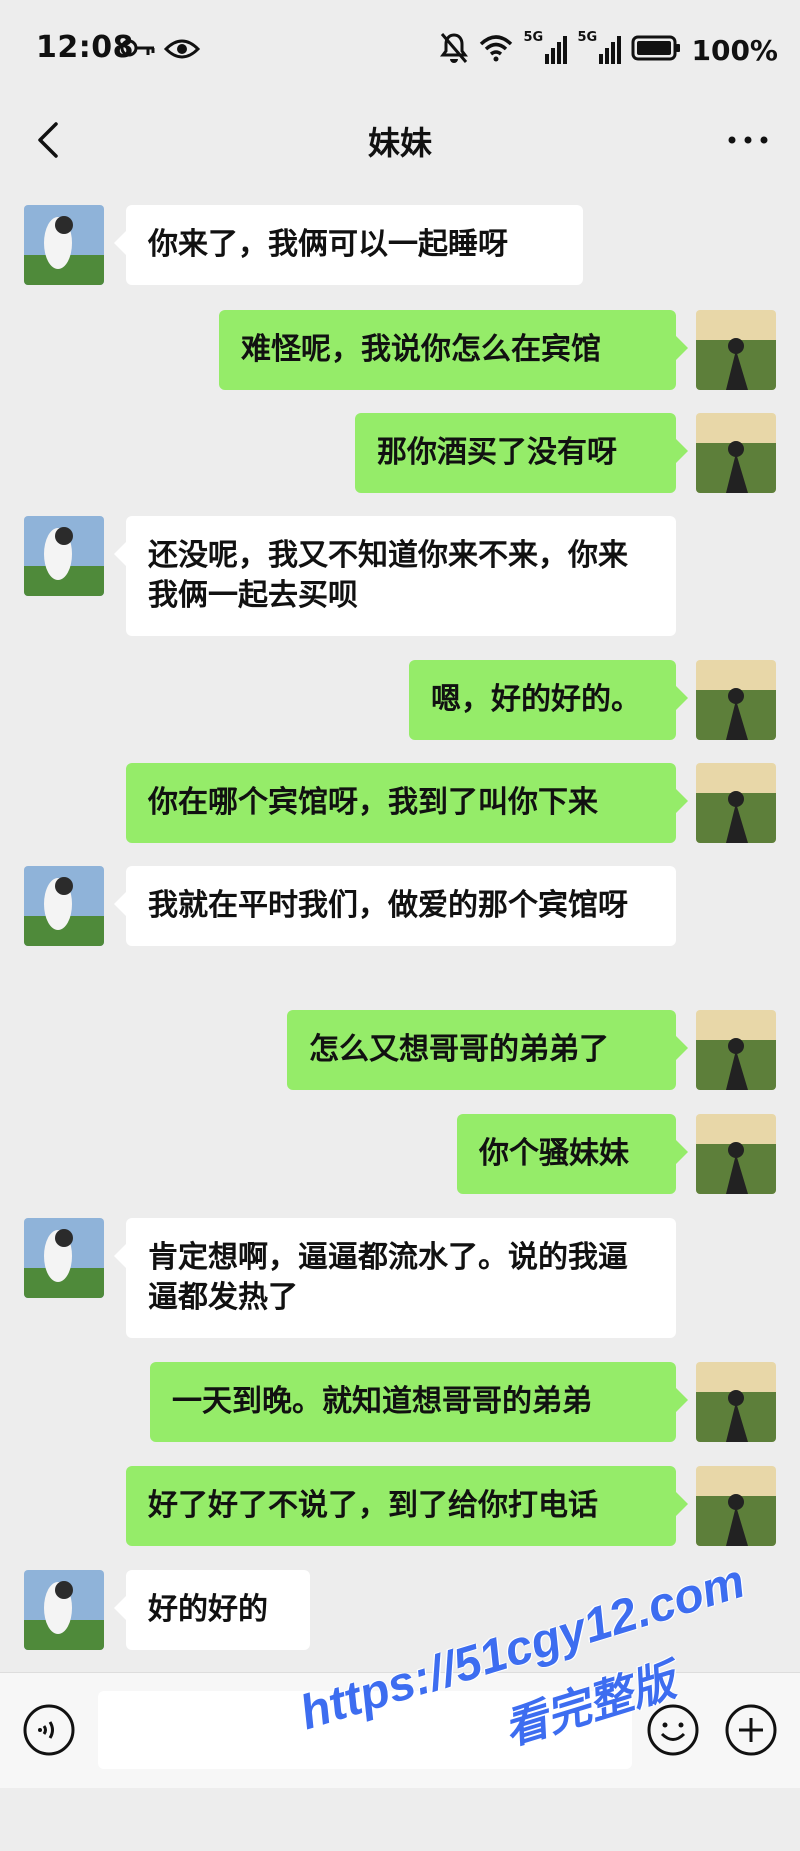 The width and height of the screenshot is (800, 1851). Describe the element at coordinates (572, 1154) in the screenshot. I see `message-bubble: 你个骚妹妹` at that location.